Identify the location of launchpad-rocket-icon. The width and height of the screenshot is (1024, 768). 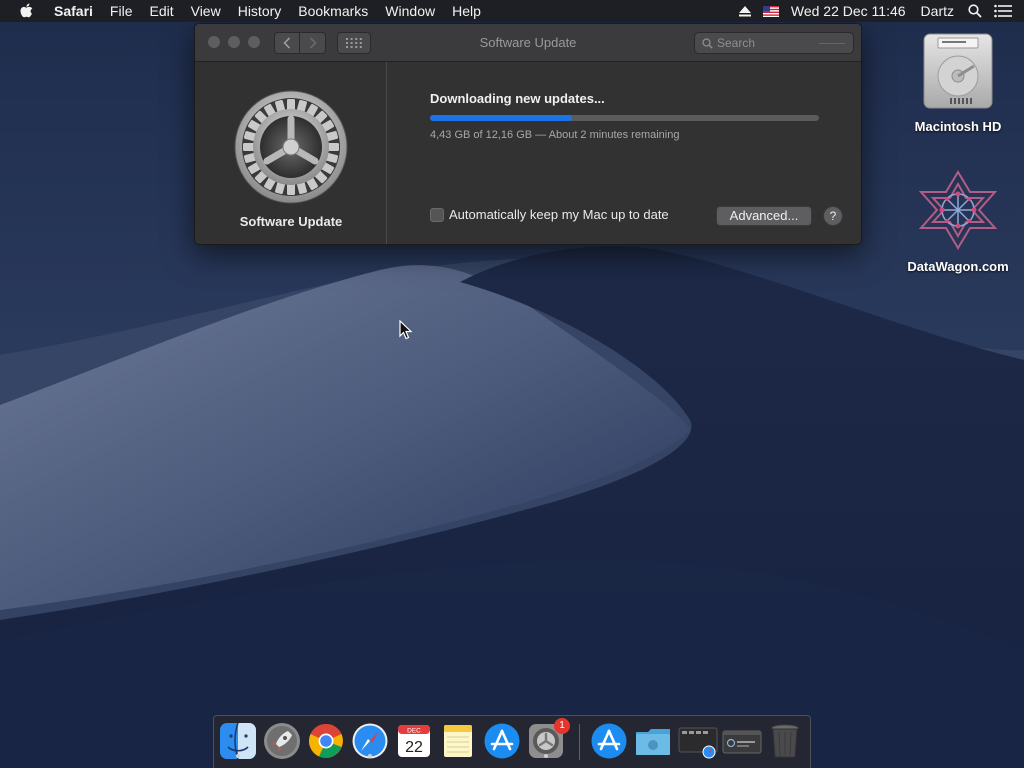
(282, 741).